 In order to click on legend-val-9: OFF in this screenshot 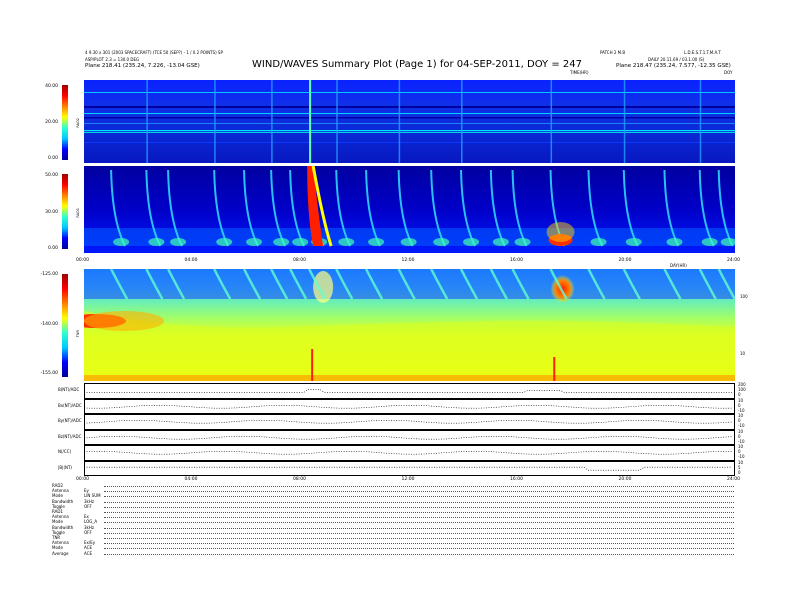, I will do `click(88, 532)`.